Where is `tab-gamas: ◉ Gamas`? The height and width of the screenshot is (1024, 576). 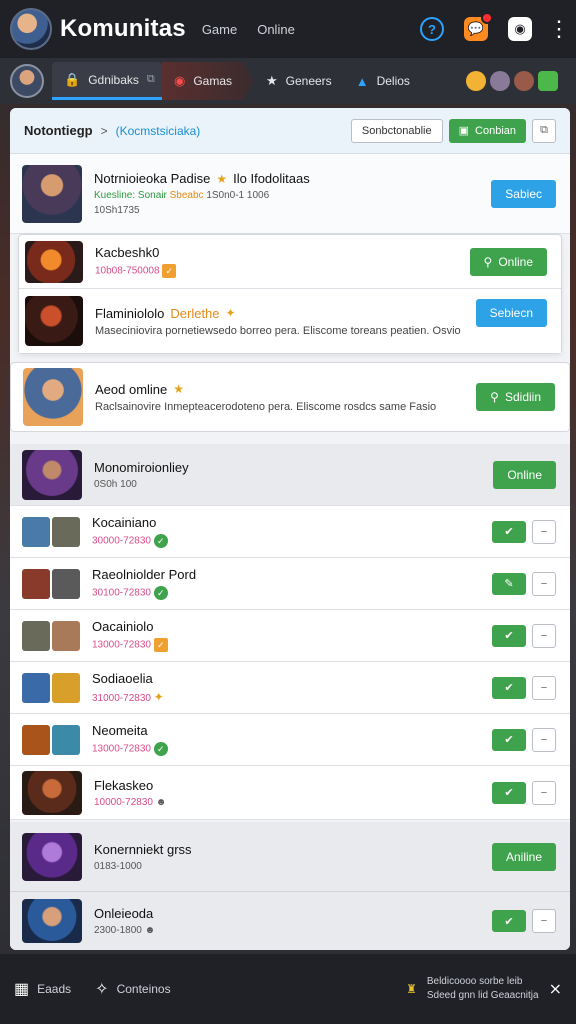
tab-gamas: ◉ Gamas is located at coordinates (208, 81).